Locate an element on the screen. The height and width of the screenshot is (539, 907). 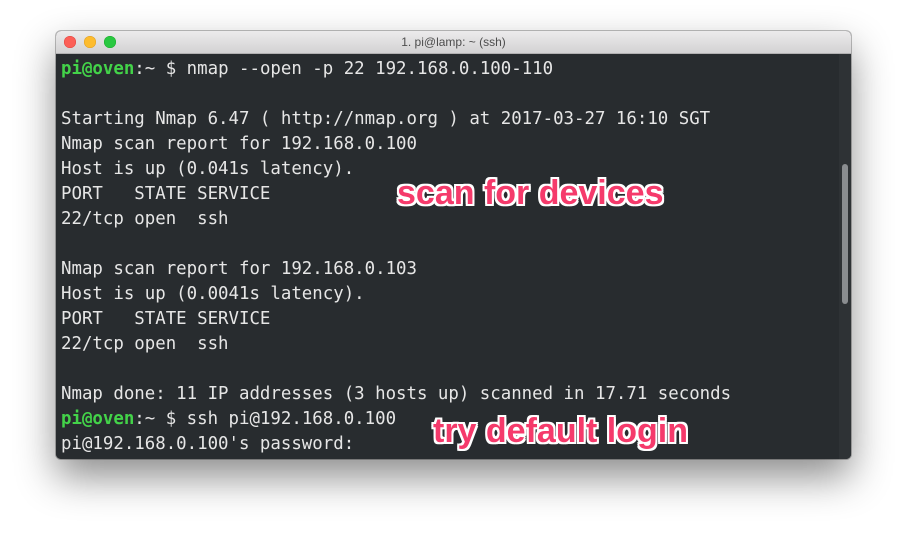
output-line: Nmap scan report for 192.168.0.100 is located at coordinates (396, 144).